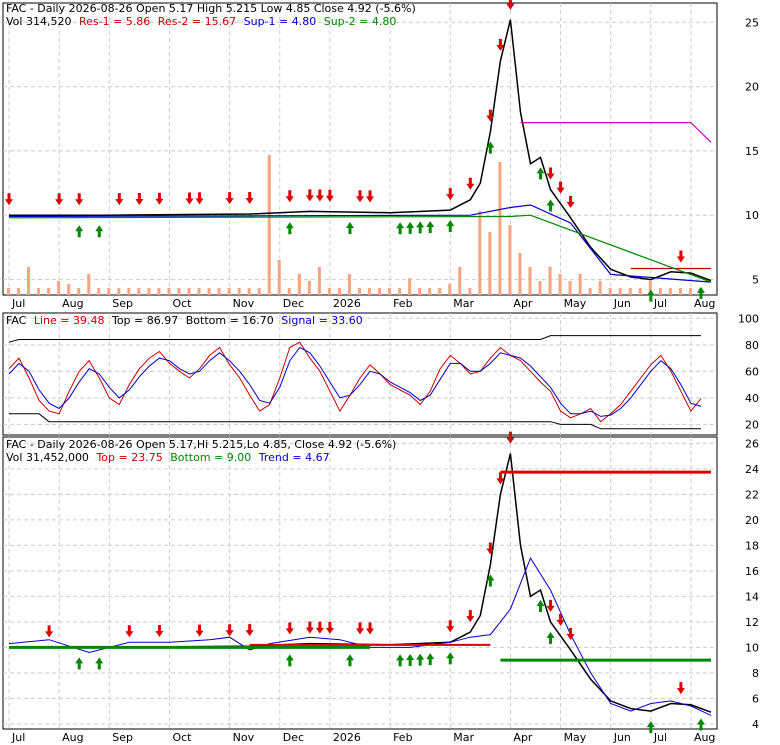 This screenshot has width=780, height=745. Describe the element at coordinates (752, 469) in the screenshot. I see `trend-tick-label: 24` at that location.